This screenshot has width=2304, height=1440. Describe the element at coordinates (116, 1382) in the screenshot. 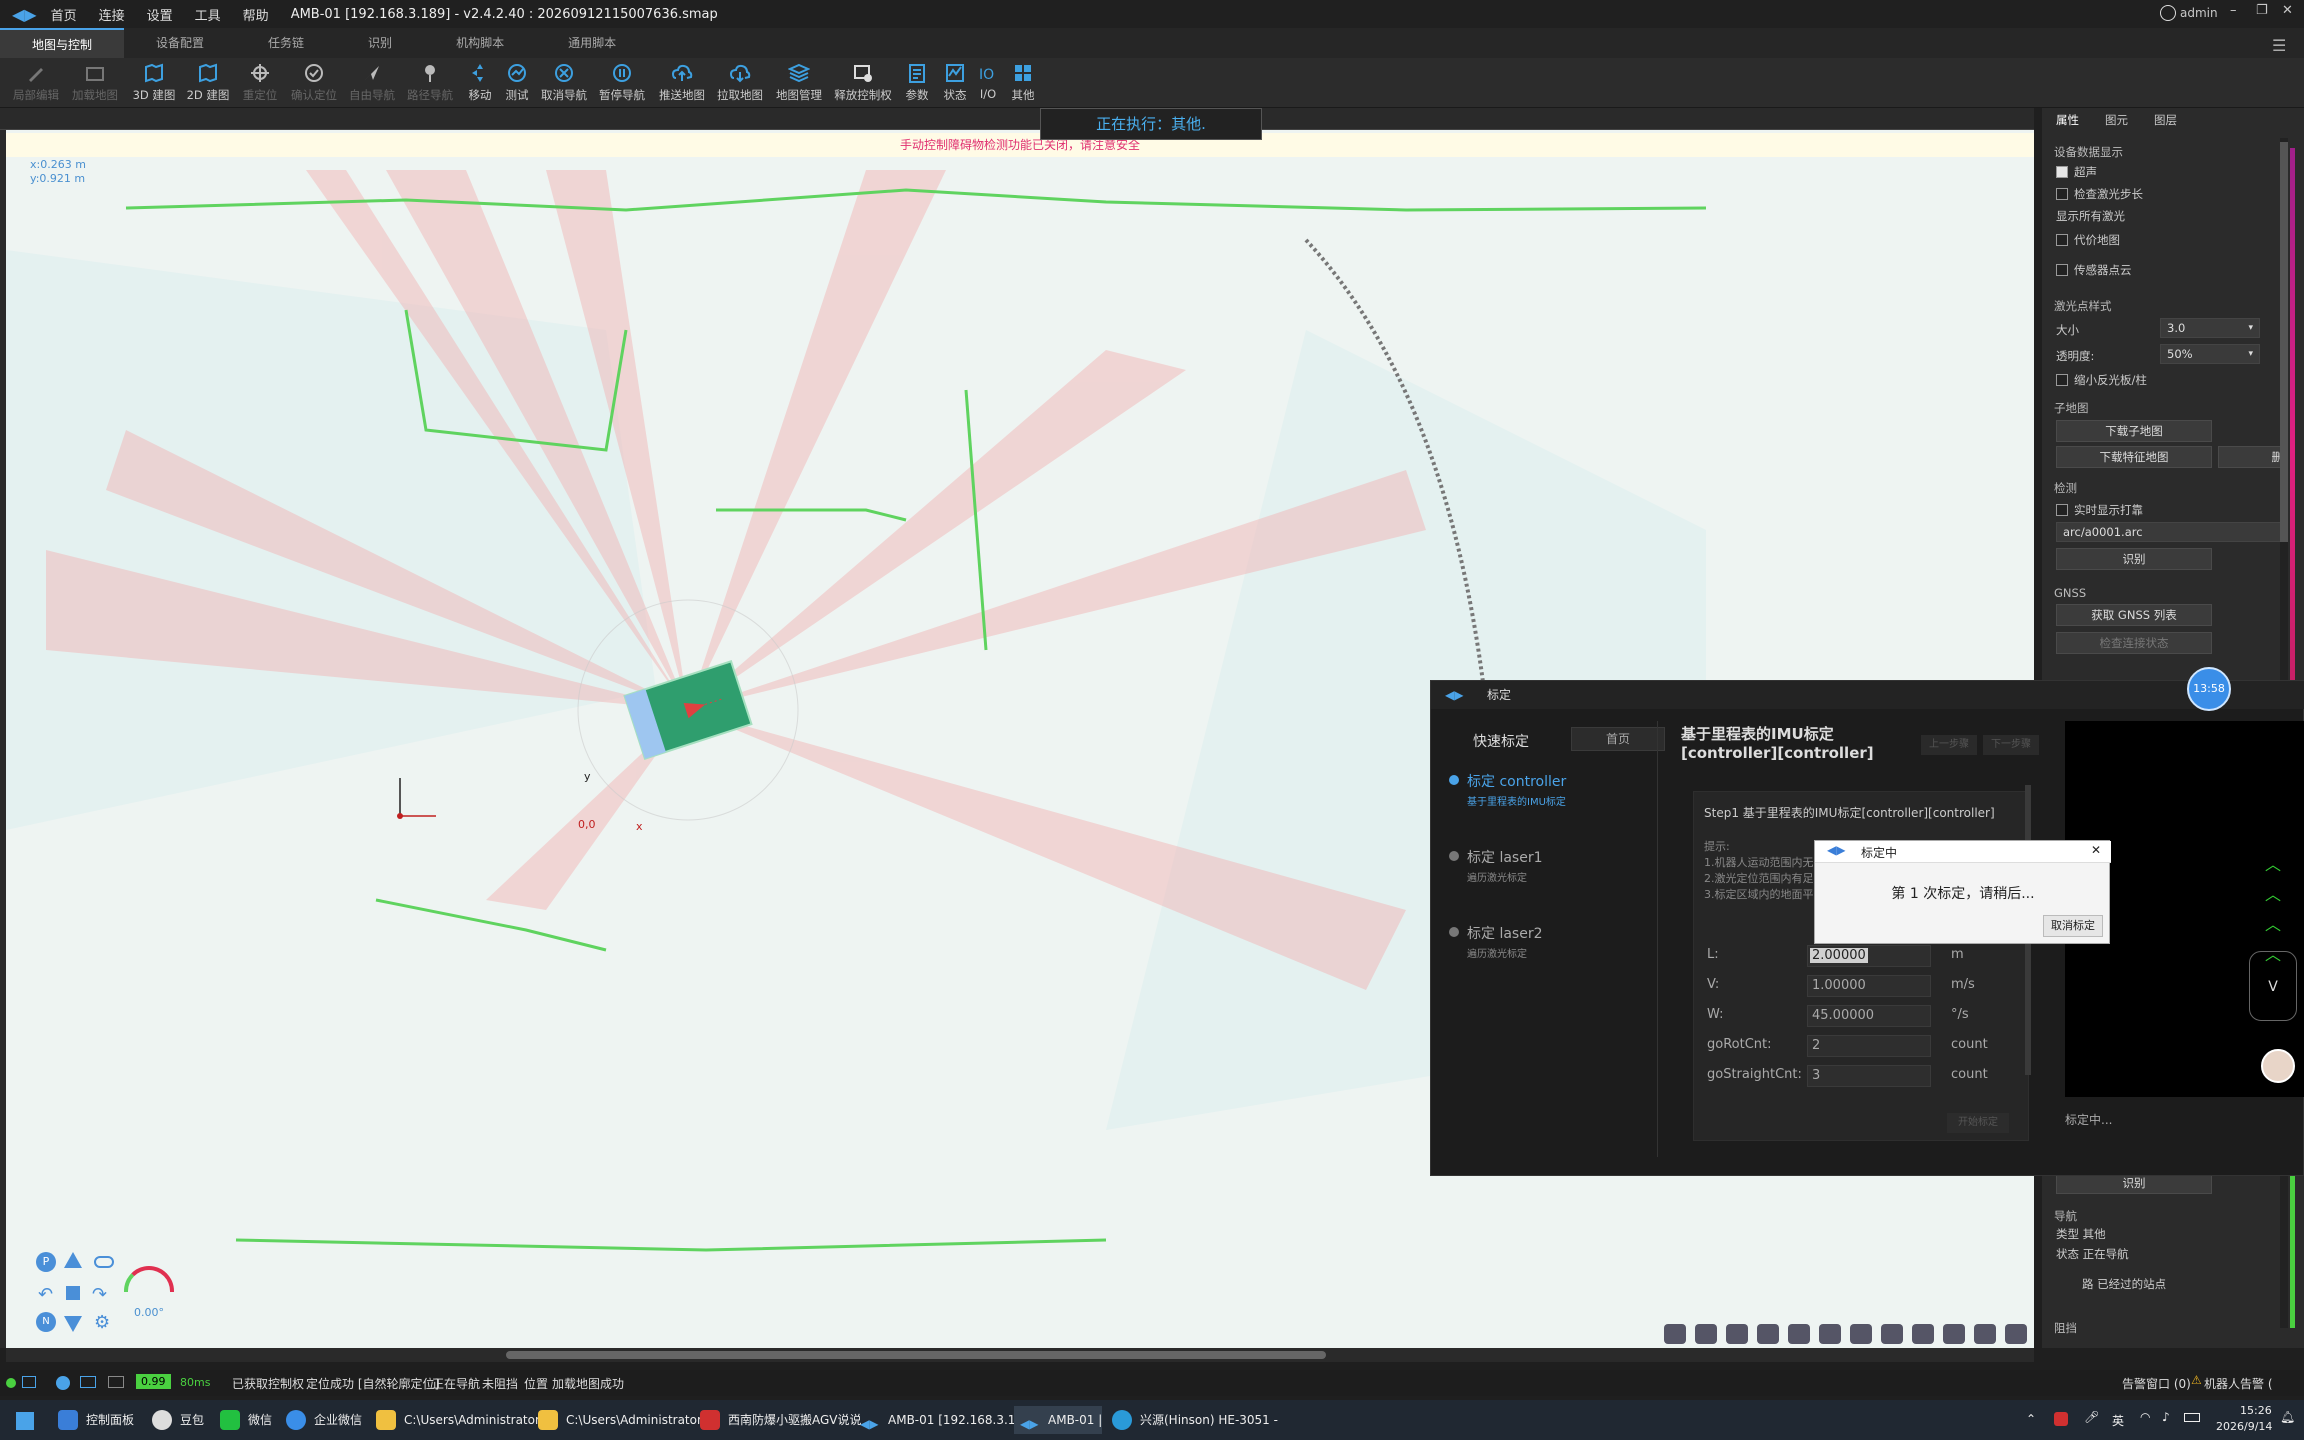

I see `robot-status-icon` at that location.